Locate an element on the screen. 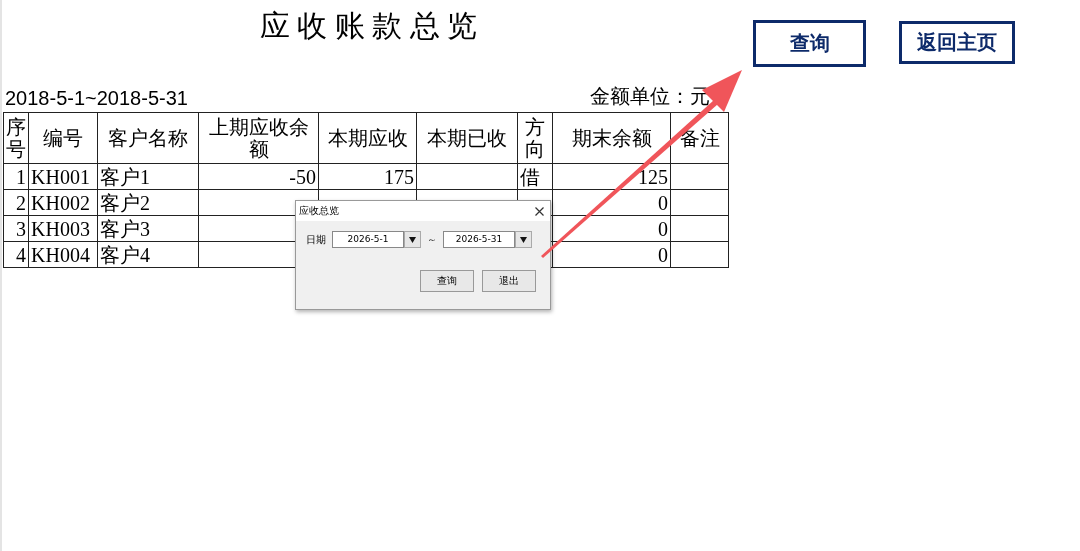  close-icon is located at coordinates (539, 211).